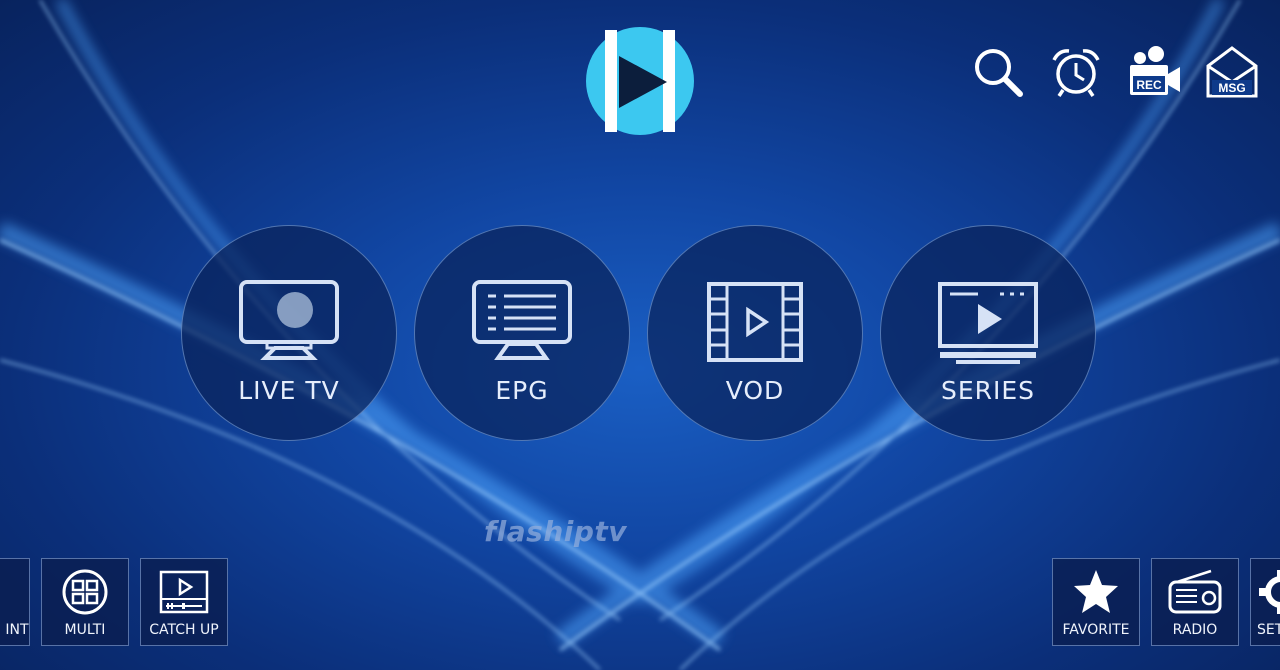 Image resolution: width=1280 pixels, height=670 pixels. I want to click on record-button: REC, so click(1154, 72).